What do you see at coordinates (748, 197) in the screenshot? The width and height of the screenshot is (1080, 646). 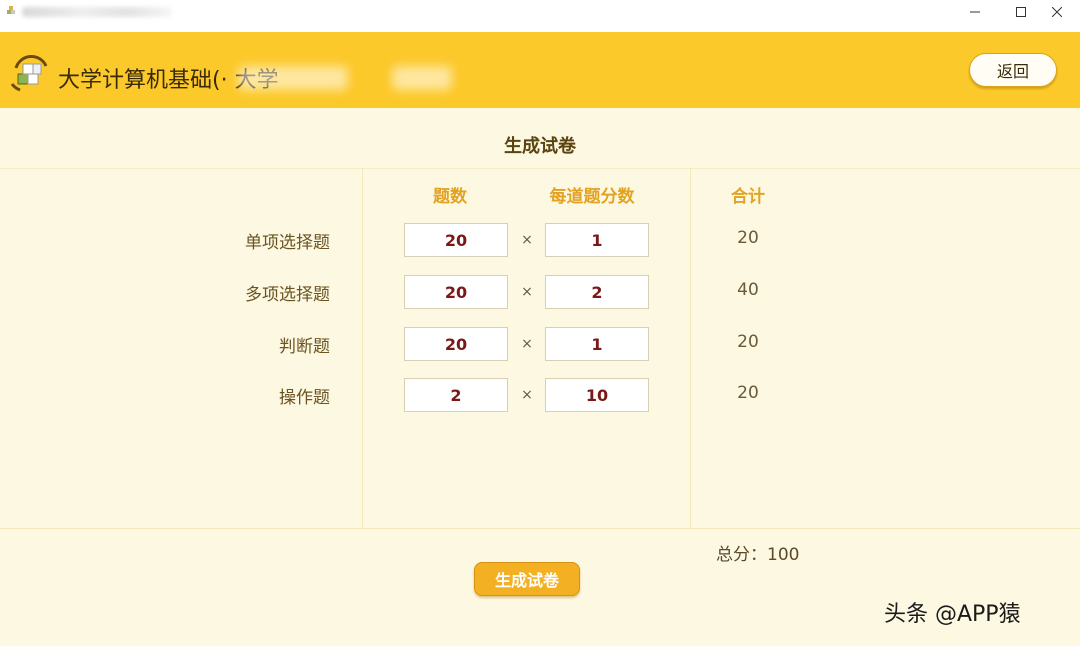 I see `column-header-subtotal: 合计` at bounding box center [748, 197].